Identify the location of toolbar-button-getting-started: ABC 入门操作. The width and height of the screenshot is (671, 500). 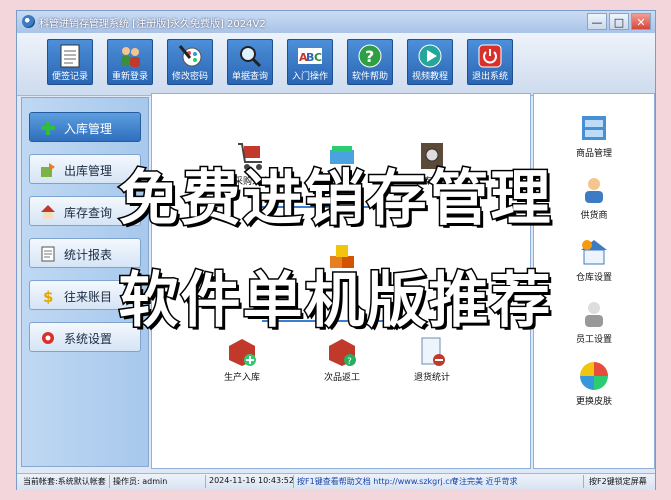
(310, 62).